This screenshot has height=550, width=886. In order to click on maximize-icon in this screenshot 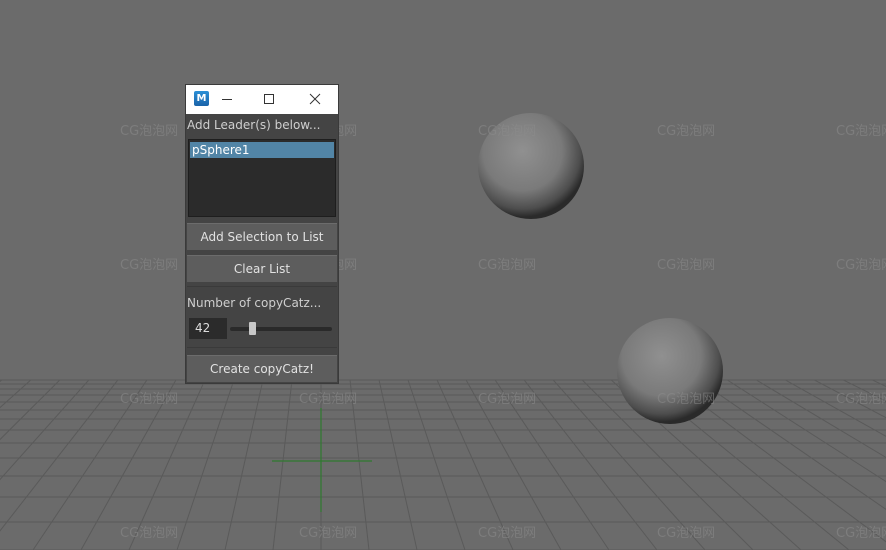, I will do `click(269, 99)`.